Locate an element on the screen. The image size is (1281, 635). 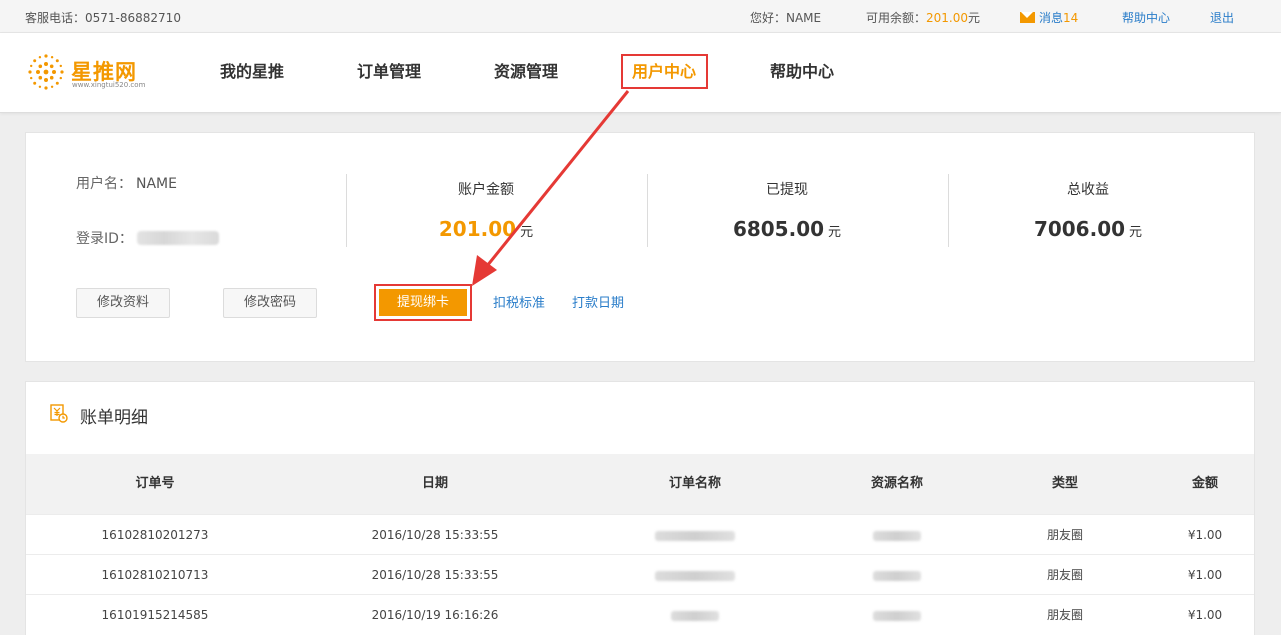
balance-unit: 元 is located at coordinates (974, 18).